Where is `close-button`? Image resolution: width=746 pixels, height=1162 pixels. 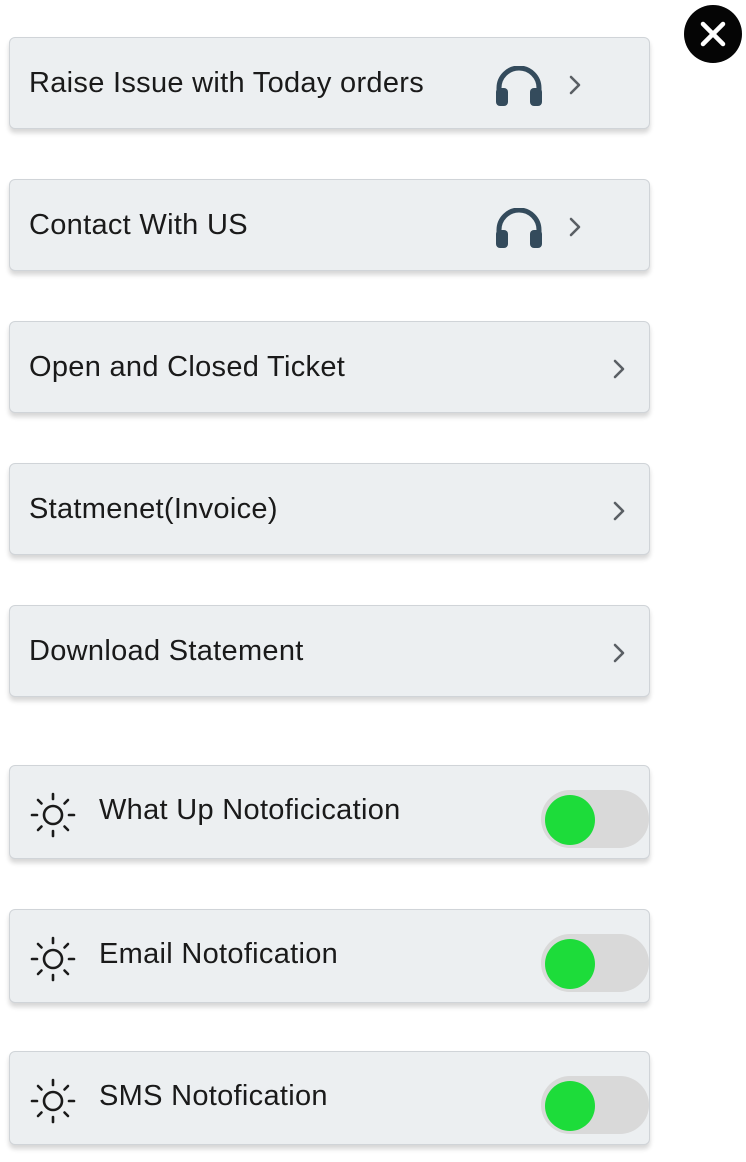
close-button is located at coordinates (713, 34).